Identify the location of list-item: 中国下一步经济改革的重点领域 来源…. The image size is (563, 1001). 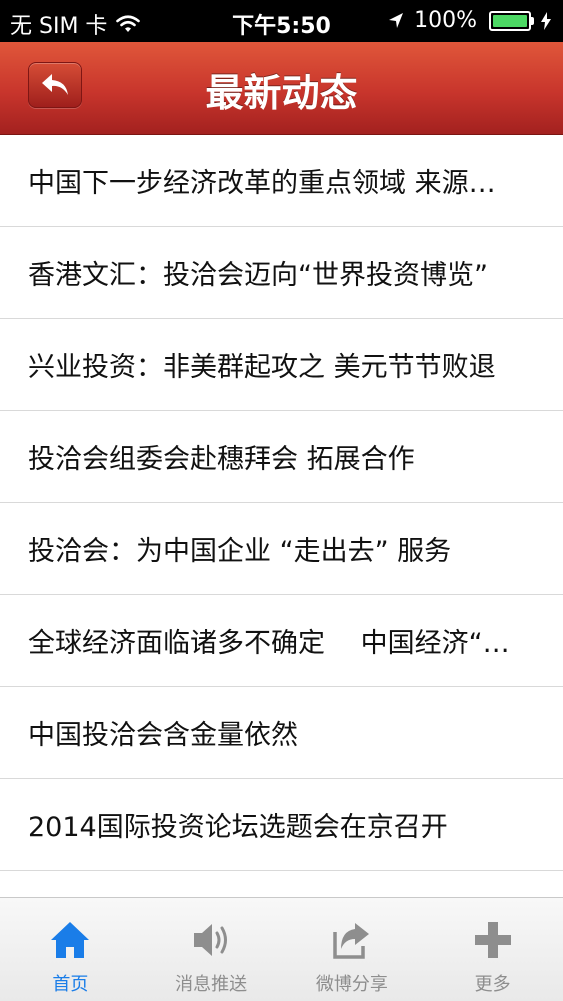
(281, 181).